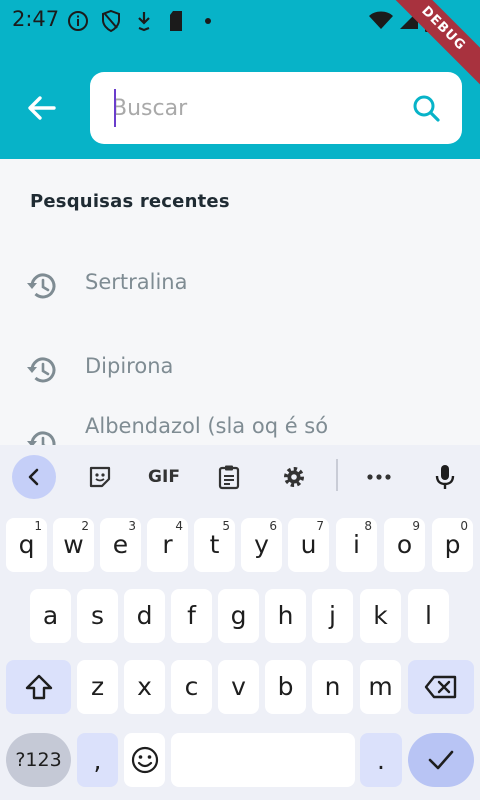 The height and width of the screenshot is (800, 480). Describe the element at coordinates (97, 760) in the screenshot. I see `comma-key: ,` at that location.